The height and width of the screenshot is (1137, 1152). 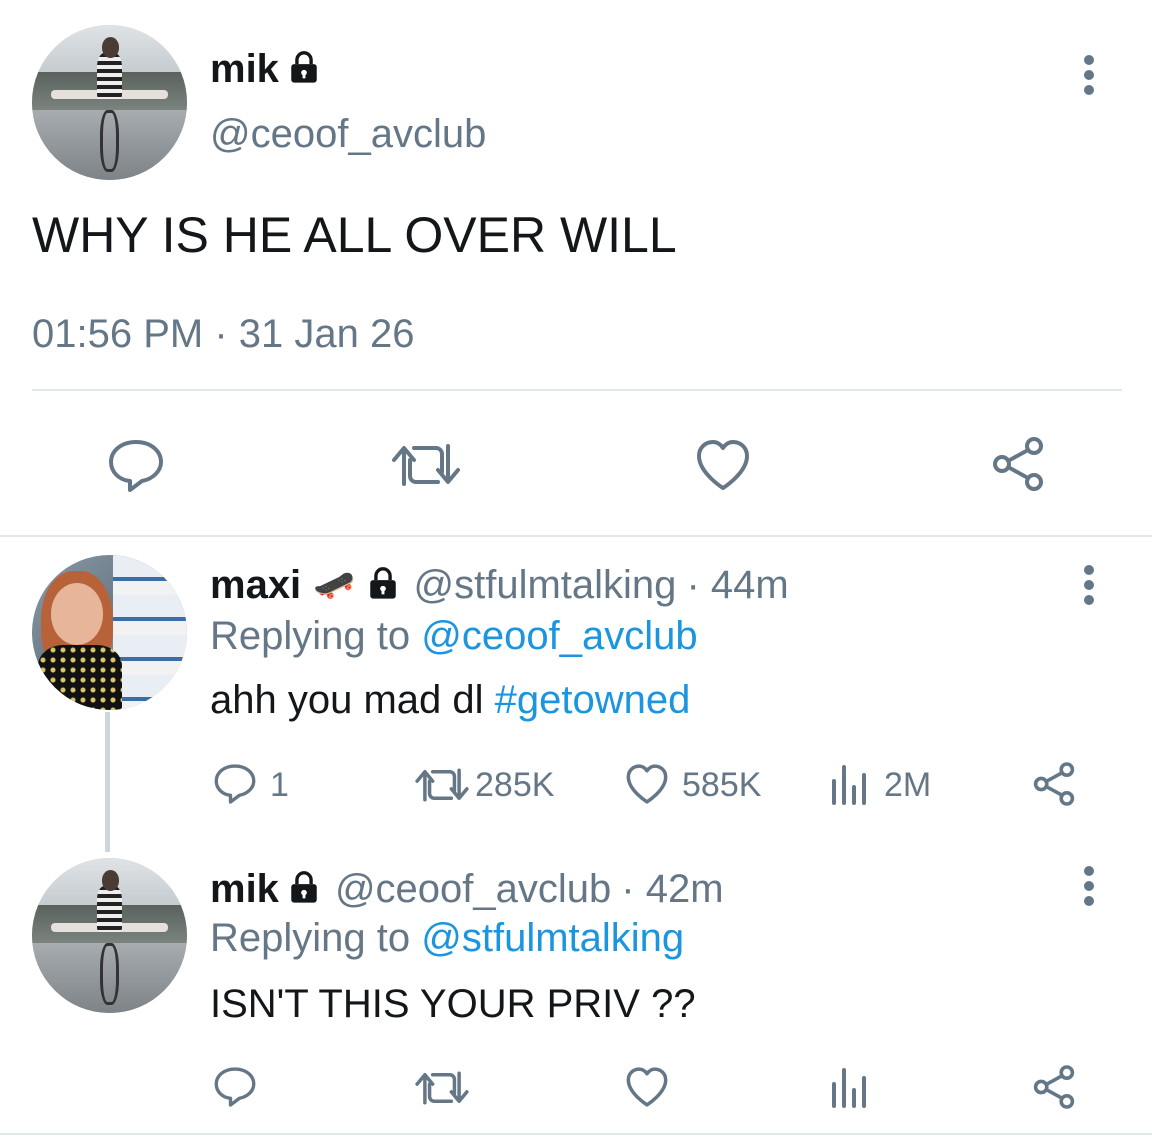 What do you see at coordinates (545, 584) in the screenshot?
I see `reply-handle: @stfulmtalking` at bounding box center [545, 584].